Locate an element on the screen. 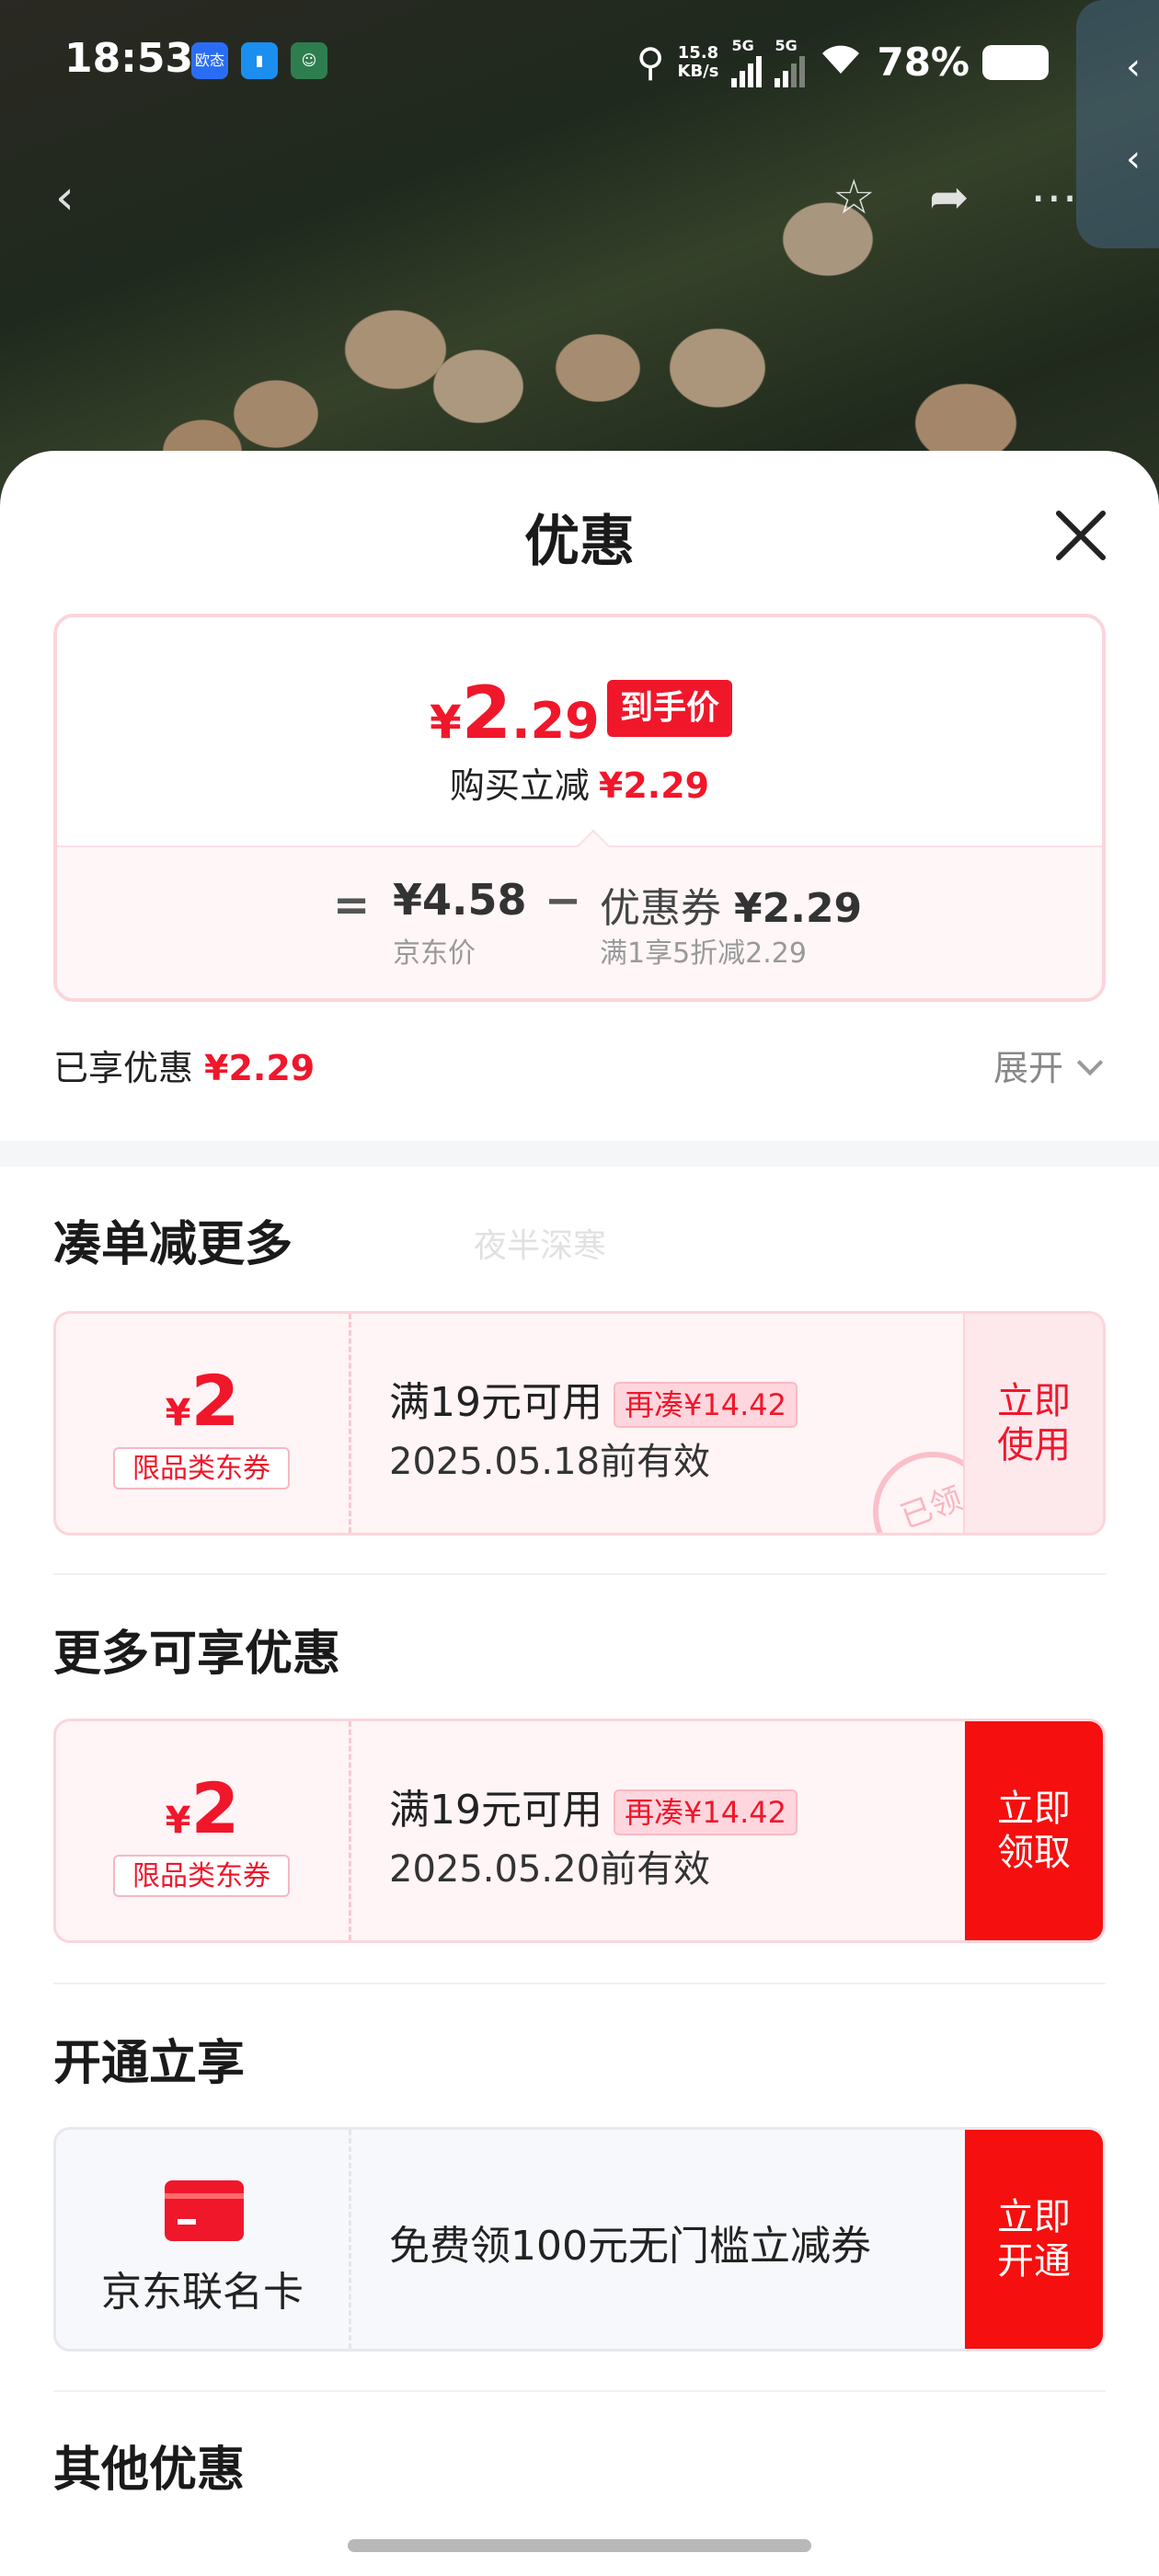  enjoyed-discount: 已享优惠 ¥2.29 is located at coordinates (184, 1065).